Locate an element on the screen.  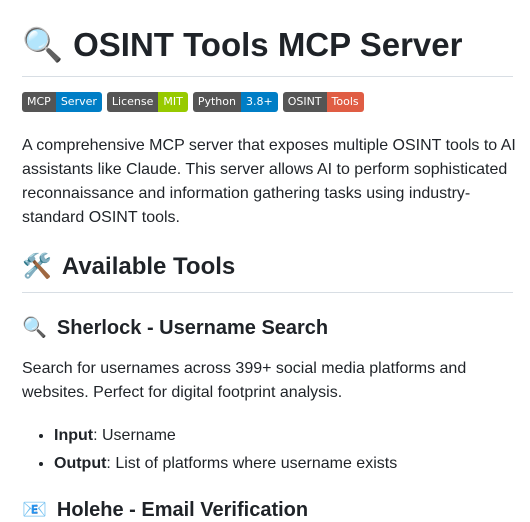
list-item: Input: Username is located at coordinates (225, 436).